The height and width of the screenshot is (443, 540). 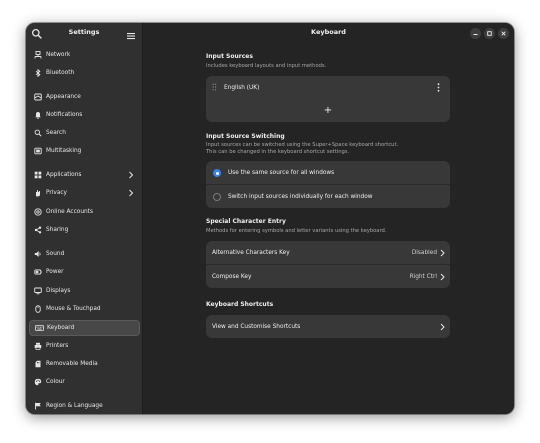 I want to click on keyboard-shortcuts-title: Keyboard Shortcuts, so click(x=240, y=304).